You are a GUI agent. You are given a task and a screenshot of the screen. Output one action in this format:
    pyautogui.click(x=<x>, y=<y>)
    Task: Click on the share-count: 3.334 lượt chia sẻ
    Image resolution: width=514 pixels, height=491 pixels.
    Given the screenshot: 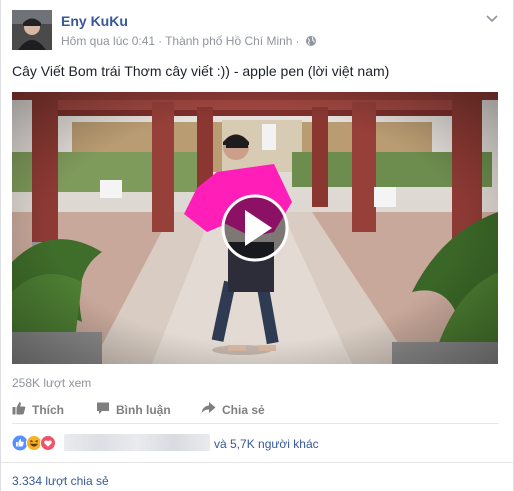 What is the action you would take?
    pyautogui.click(x=60, y=481)
    